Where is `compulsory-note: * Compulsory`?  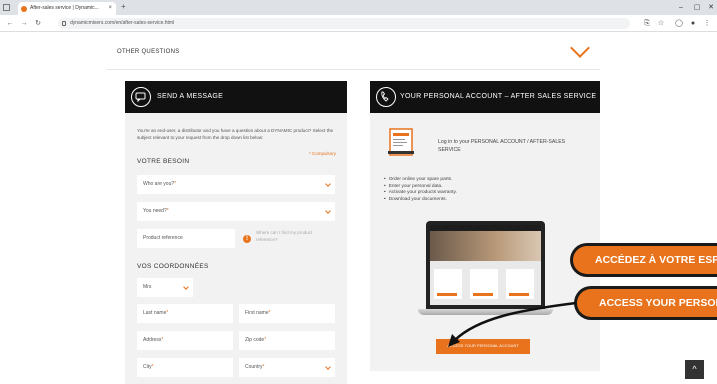 compulsory-note: * Compulsory is located at coordinates (323, 153).